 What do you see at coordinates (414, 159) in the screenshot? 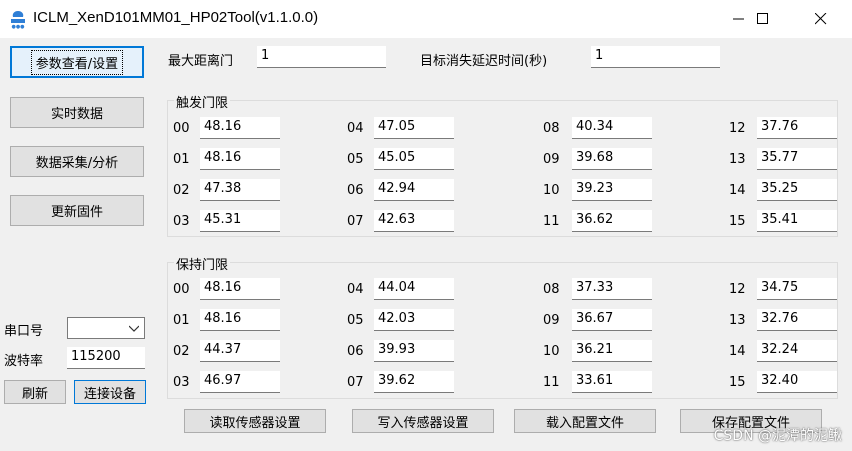
I see `trigger-gate-input: 45.05` at bounding box center [414, 159].